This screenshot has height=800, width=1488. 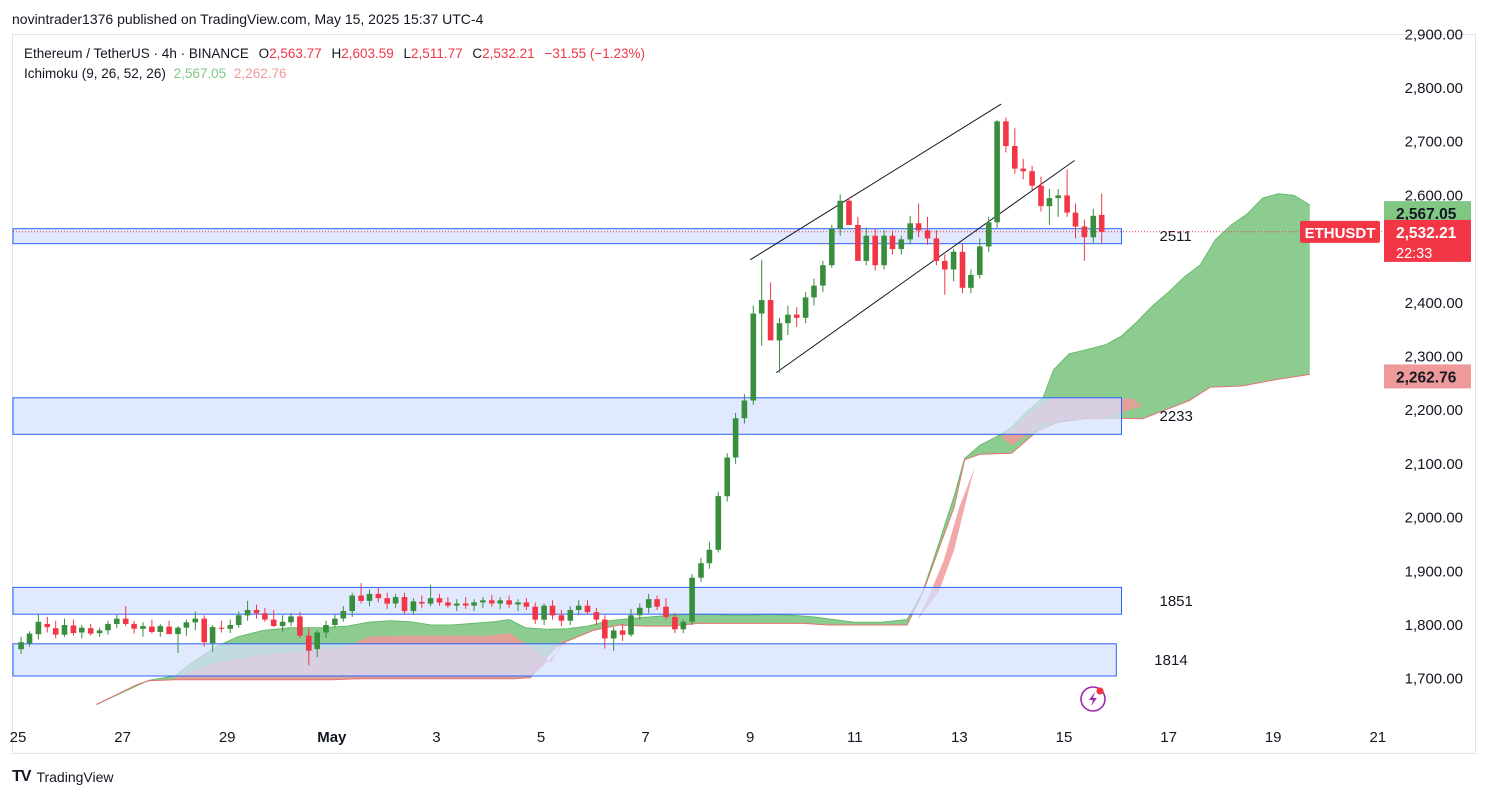 I want to click on price-axis-value: 2,532.21, so click(x=1426, y=233).